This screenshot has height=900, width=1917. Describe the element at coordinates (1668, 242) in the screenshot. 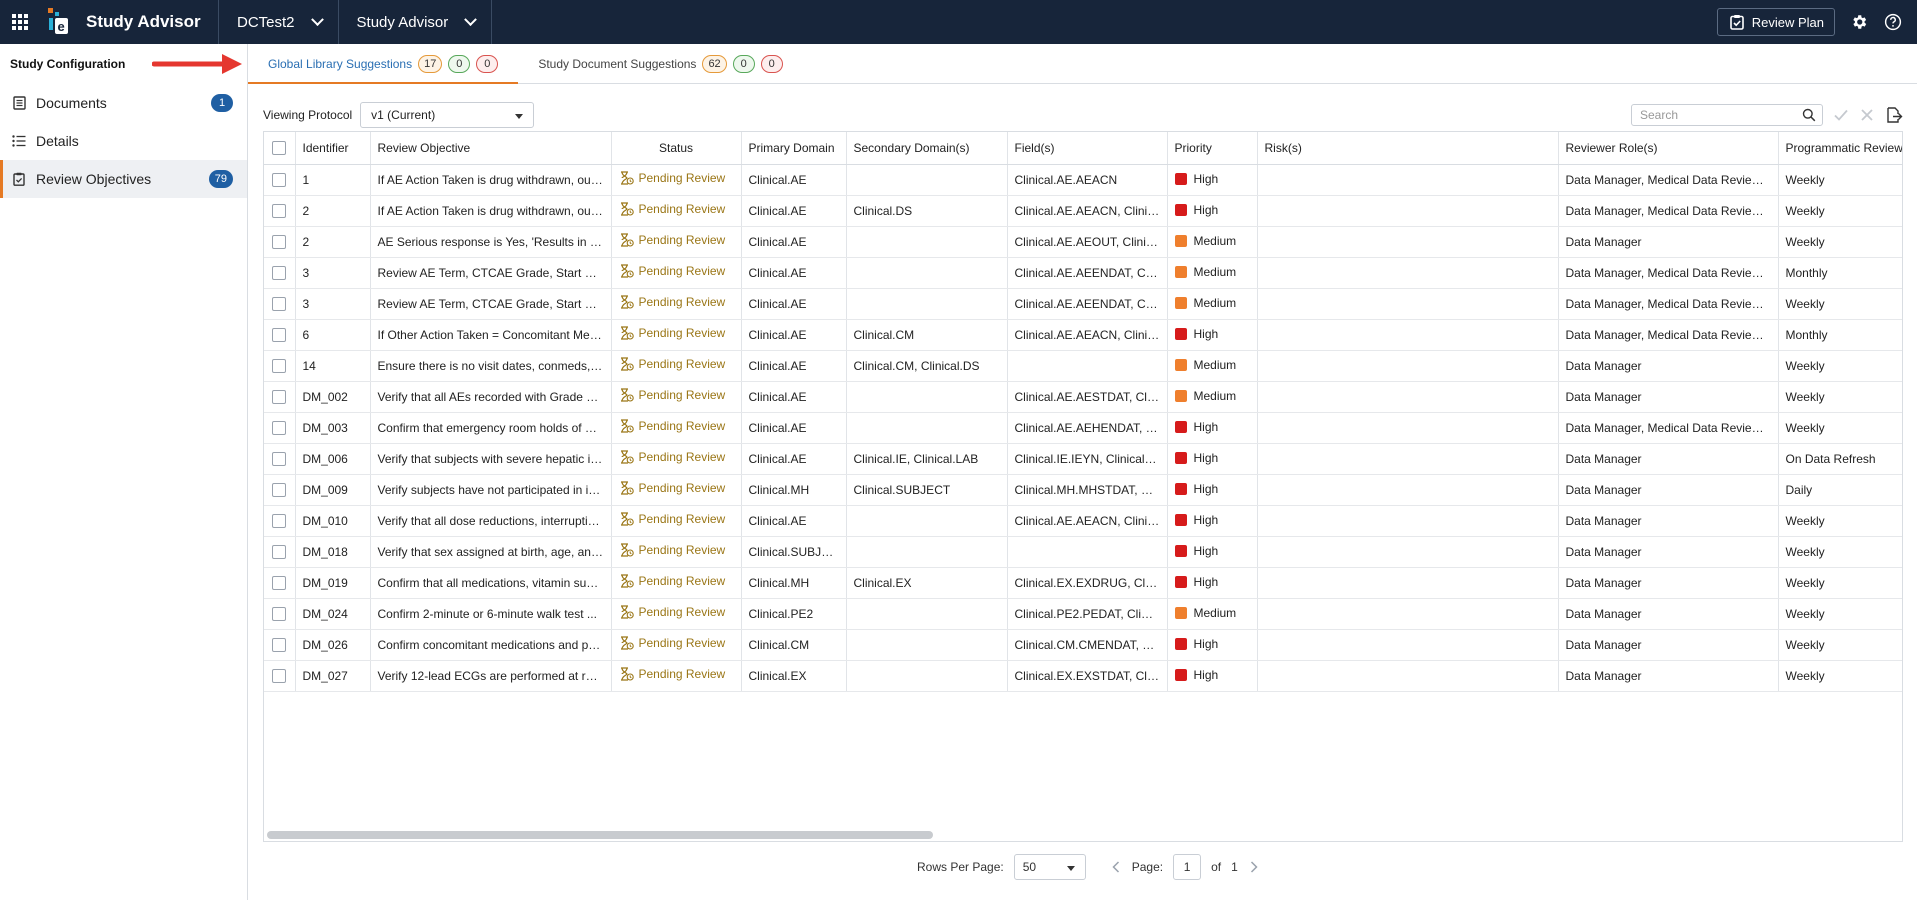

I see `cell-reviewer-roles: Data Manager` at that location.